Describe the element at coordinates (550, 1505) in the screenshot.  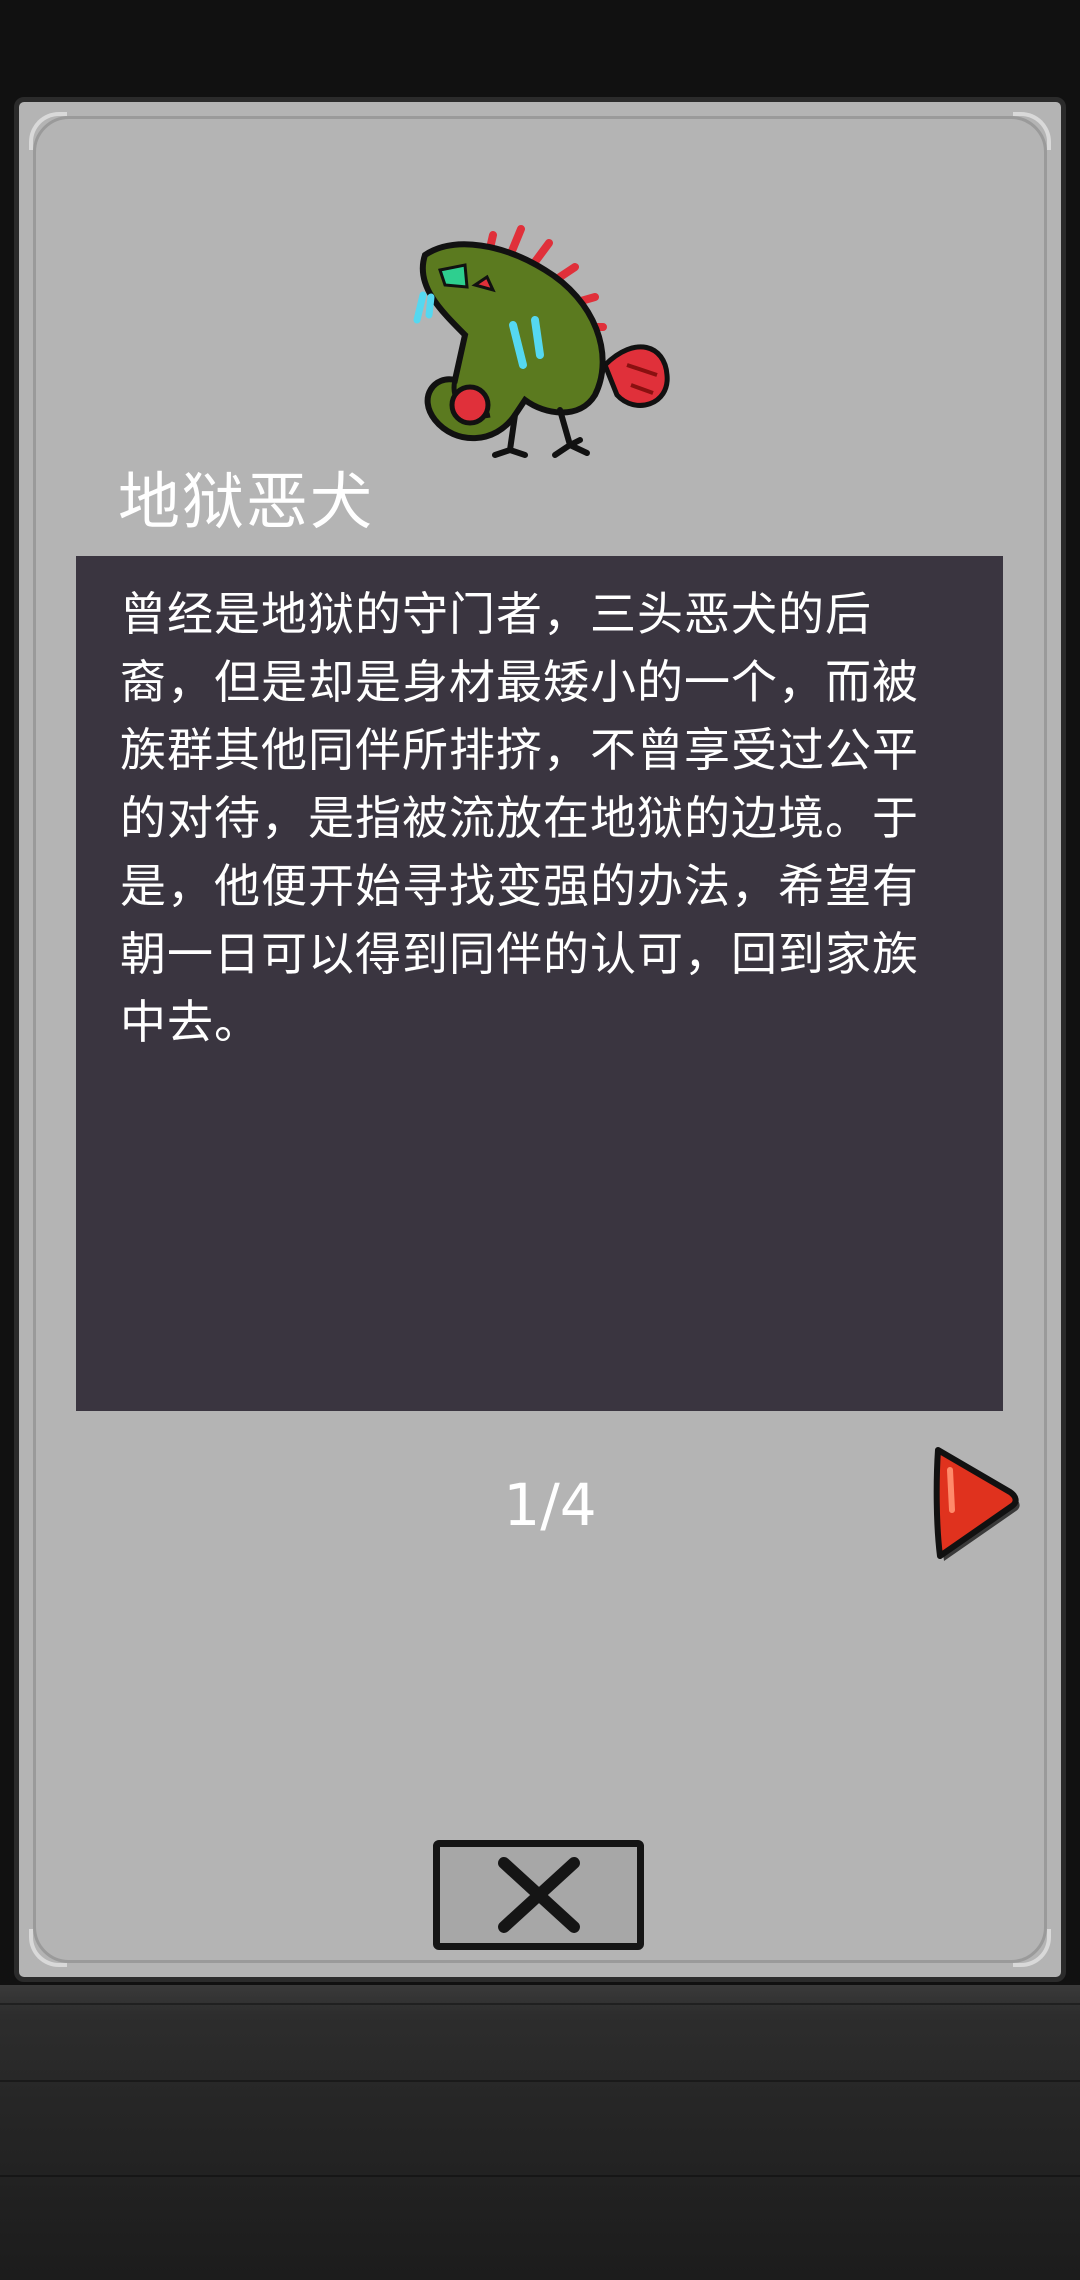
I see `page-counter: 1/4` at that location.